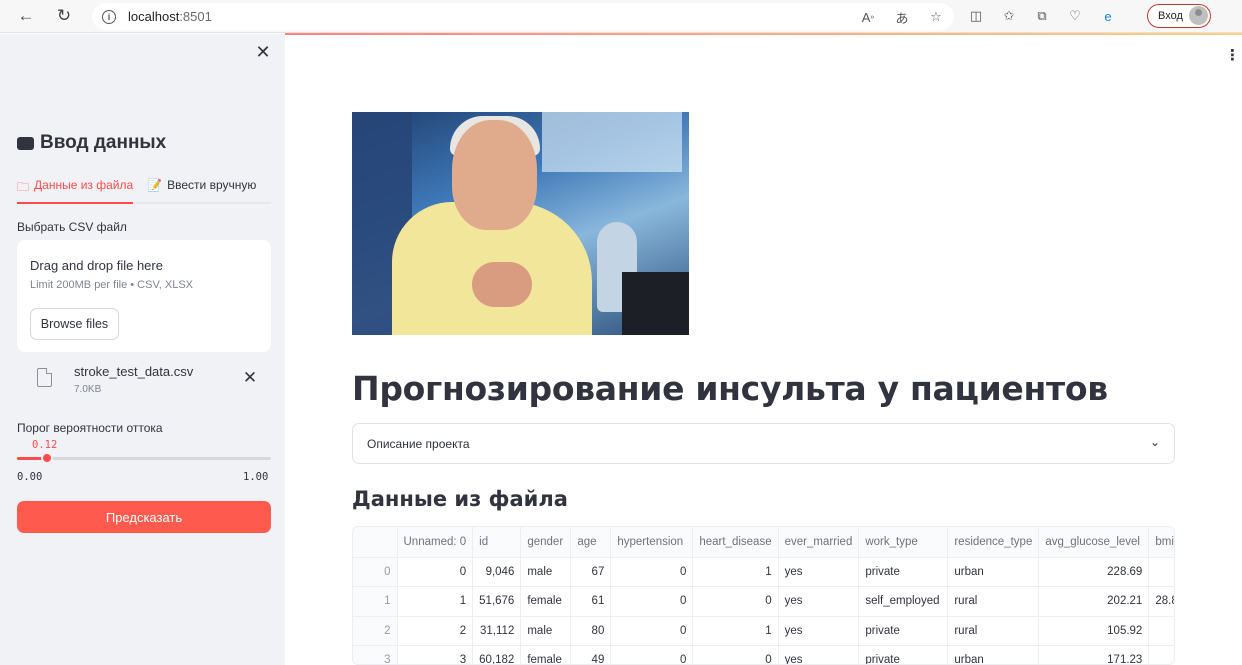 The width and height of the screenshot is (1242, 665). Describe the element at coordinates (109, 16) in the screenshot. I see `site-info-icon: i` at that location.